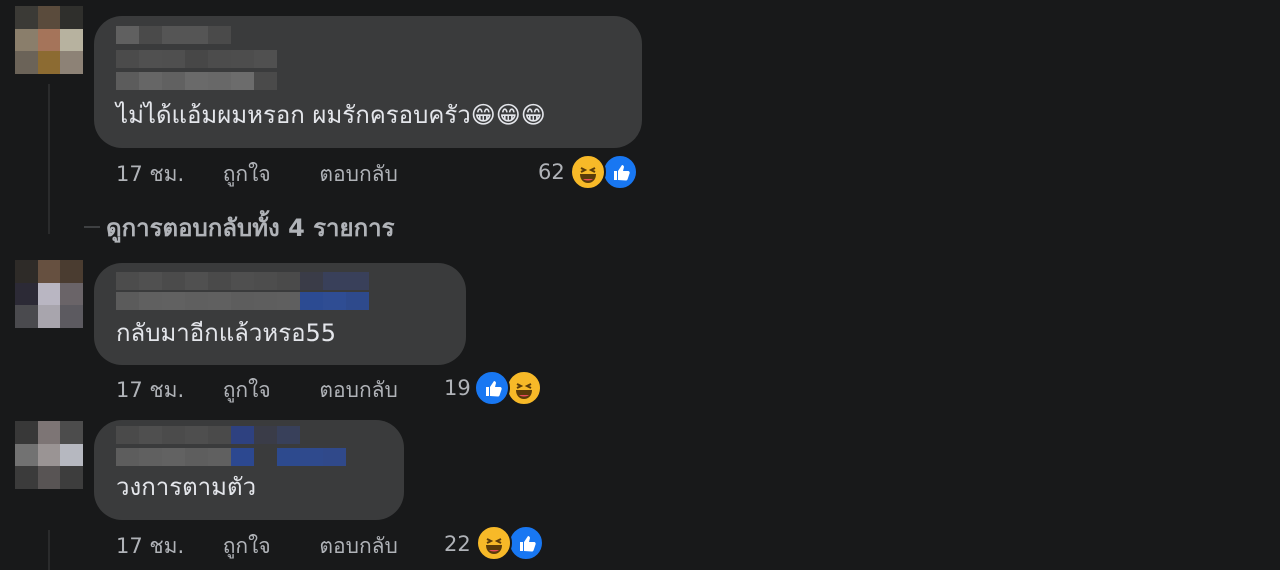 This screenshot has width=1280, height=570. What do you see at coordinates (92, 227) in the screenshot?
I see `reply-connector` at bounding box center [92, 227].